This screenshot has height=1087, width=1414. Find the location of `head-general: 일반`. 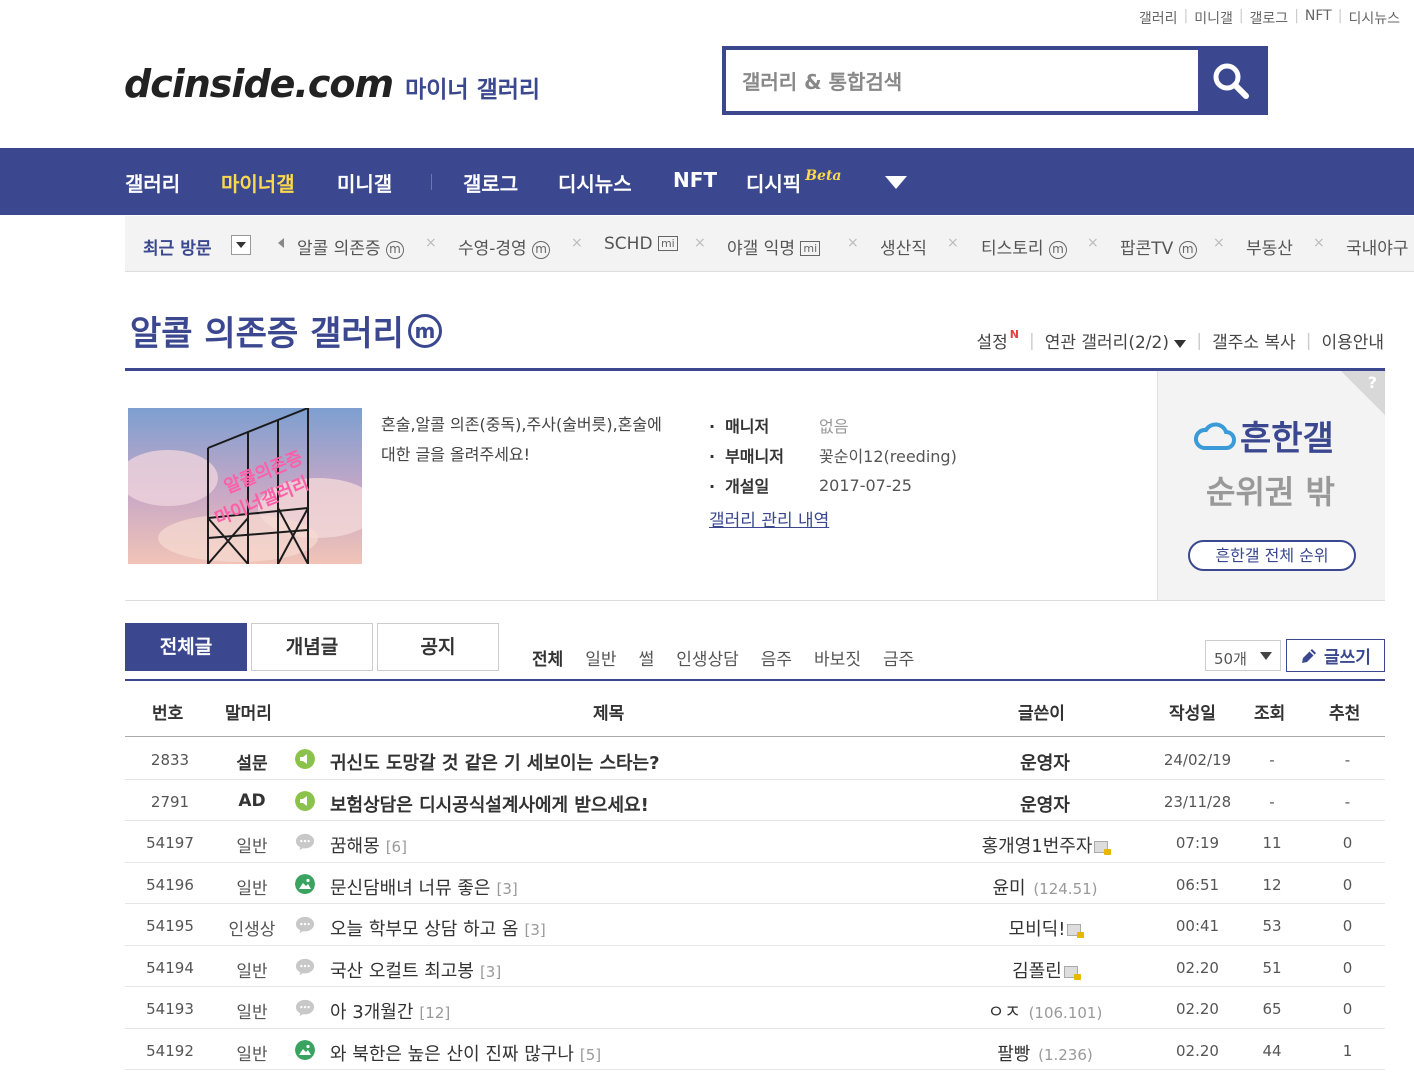

head-general: 일반 is located at coordinates (600, 657).